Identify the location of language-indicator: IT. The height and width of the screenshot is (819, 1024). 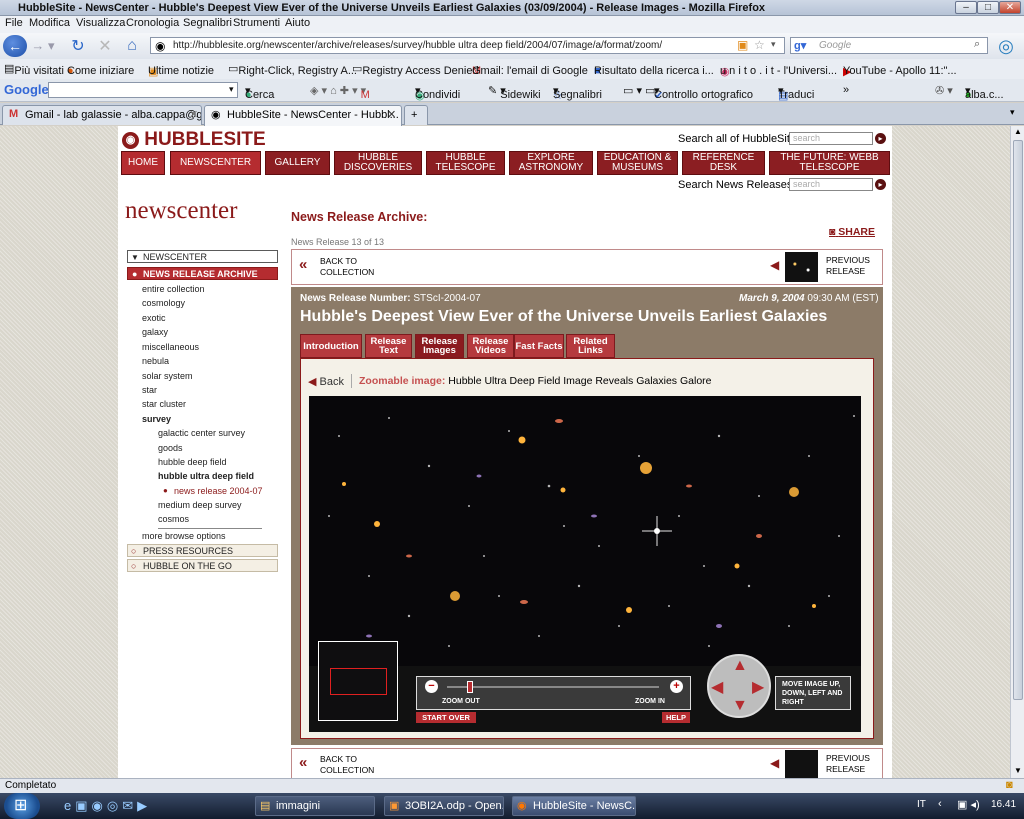
(921, 804).